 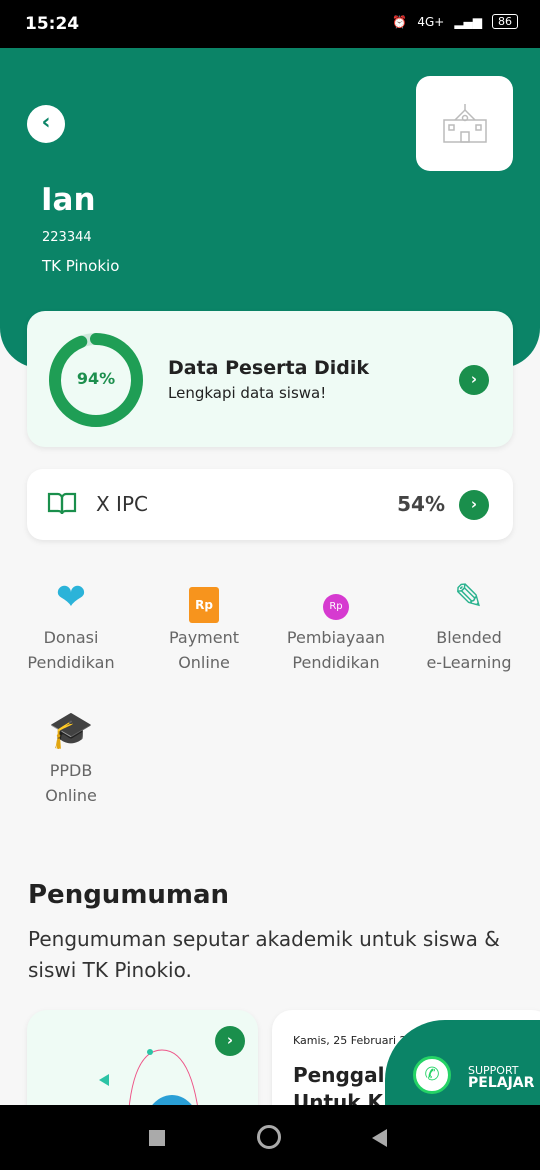 What do you see at coordinates (501, 1083) in the screenshot?
I see `pelajar-label: PELAJAR` at bounding box center [501, 1083].